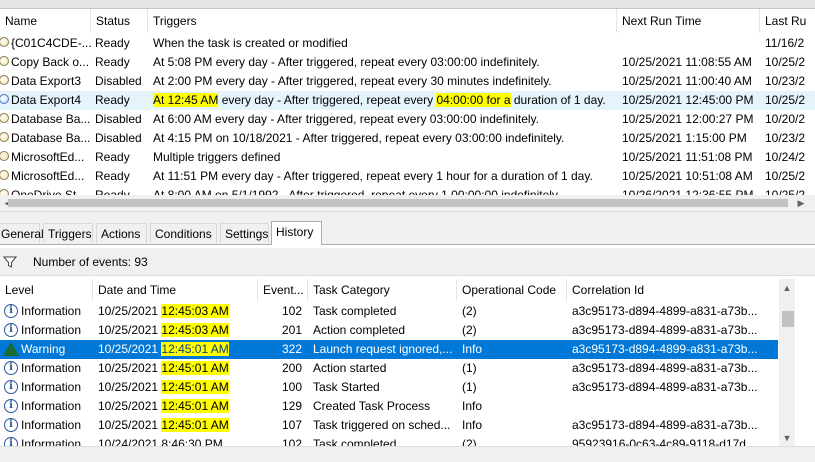  Describe the element at coordinates (469, 368) in the screenshot. I see `history-opcode-cell: (1)` at that location.